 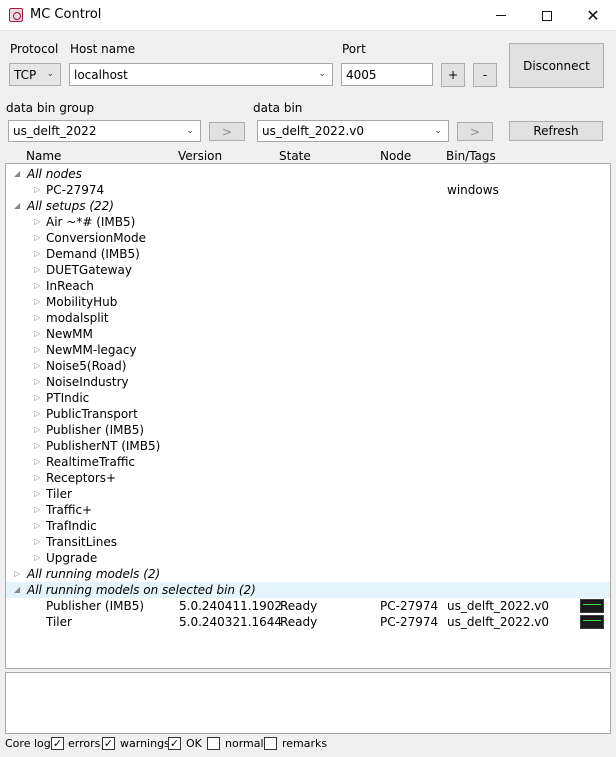 I want to click on column-header-node: Node, so click(x=395, y=156).